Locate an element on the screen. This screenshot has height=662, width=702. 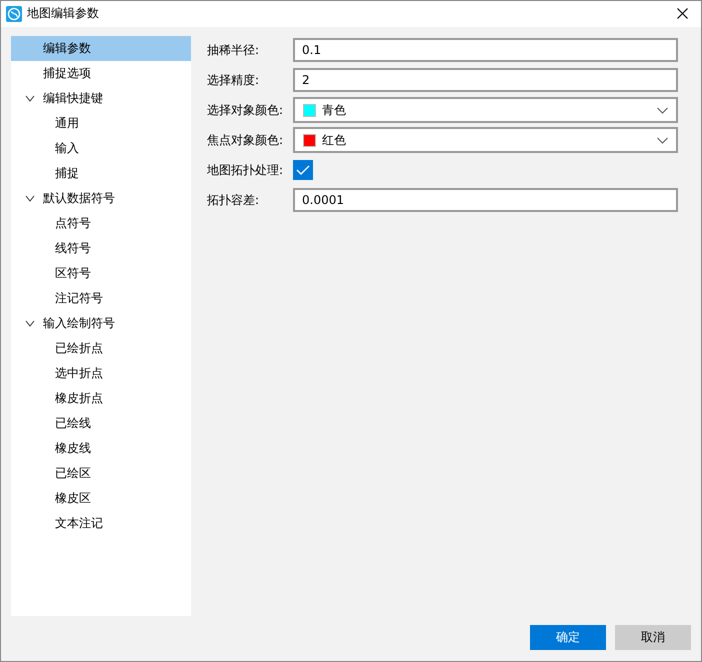
tree-item: 输入 is located at coordinates (101, 148).